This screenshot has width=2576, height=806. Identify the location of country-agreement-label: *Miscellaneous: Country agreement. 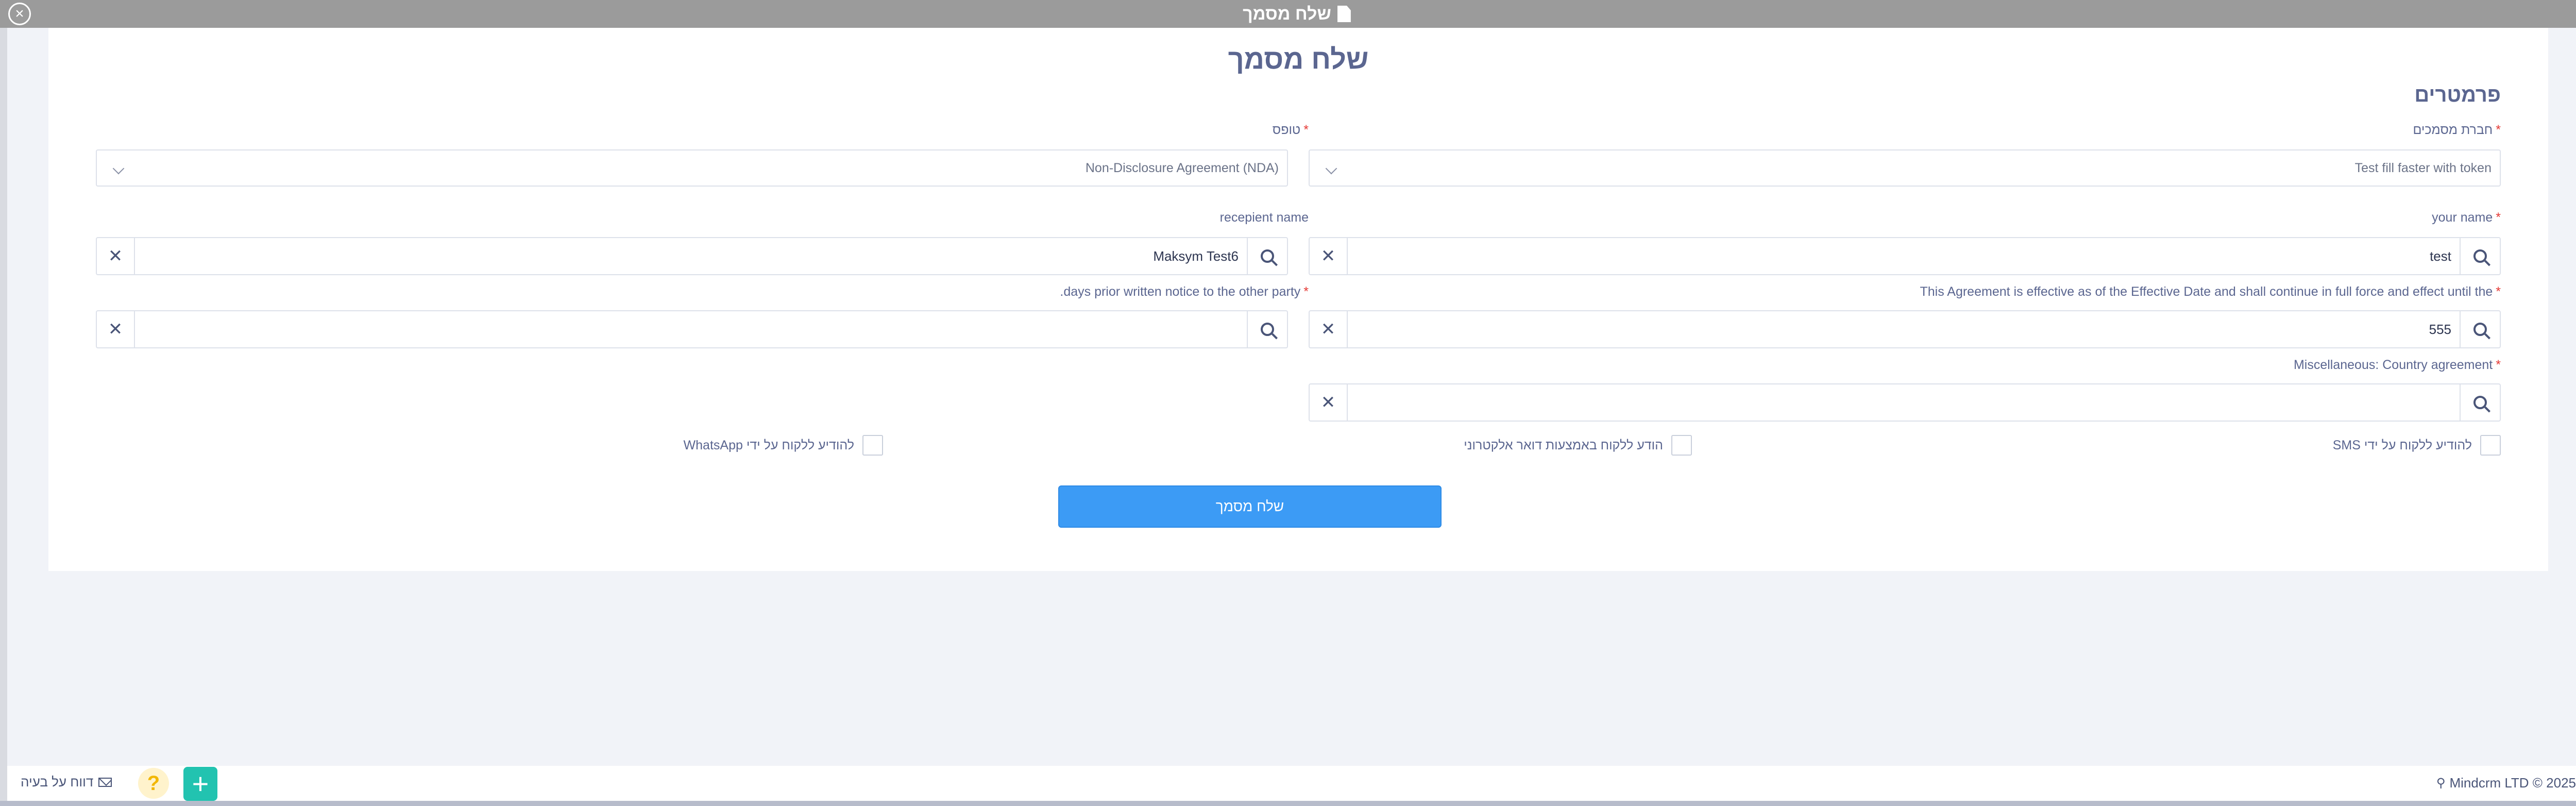
(2397, 366).